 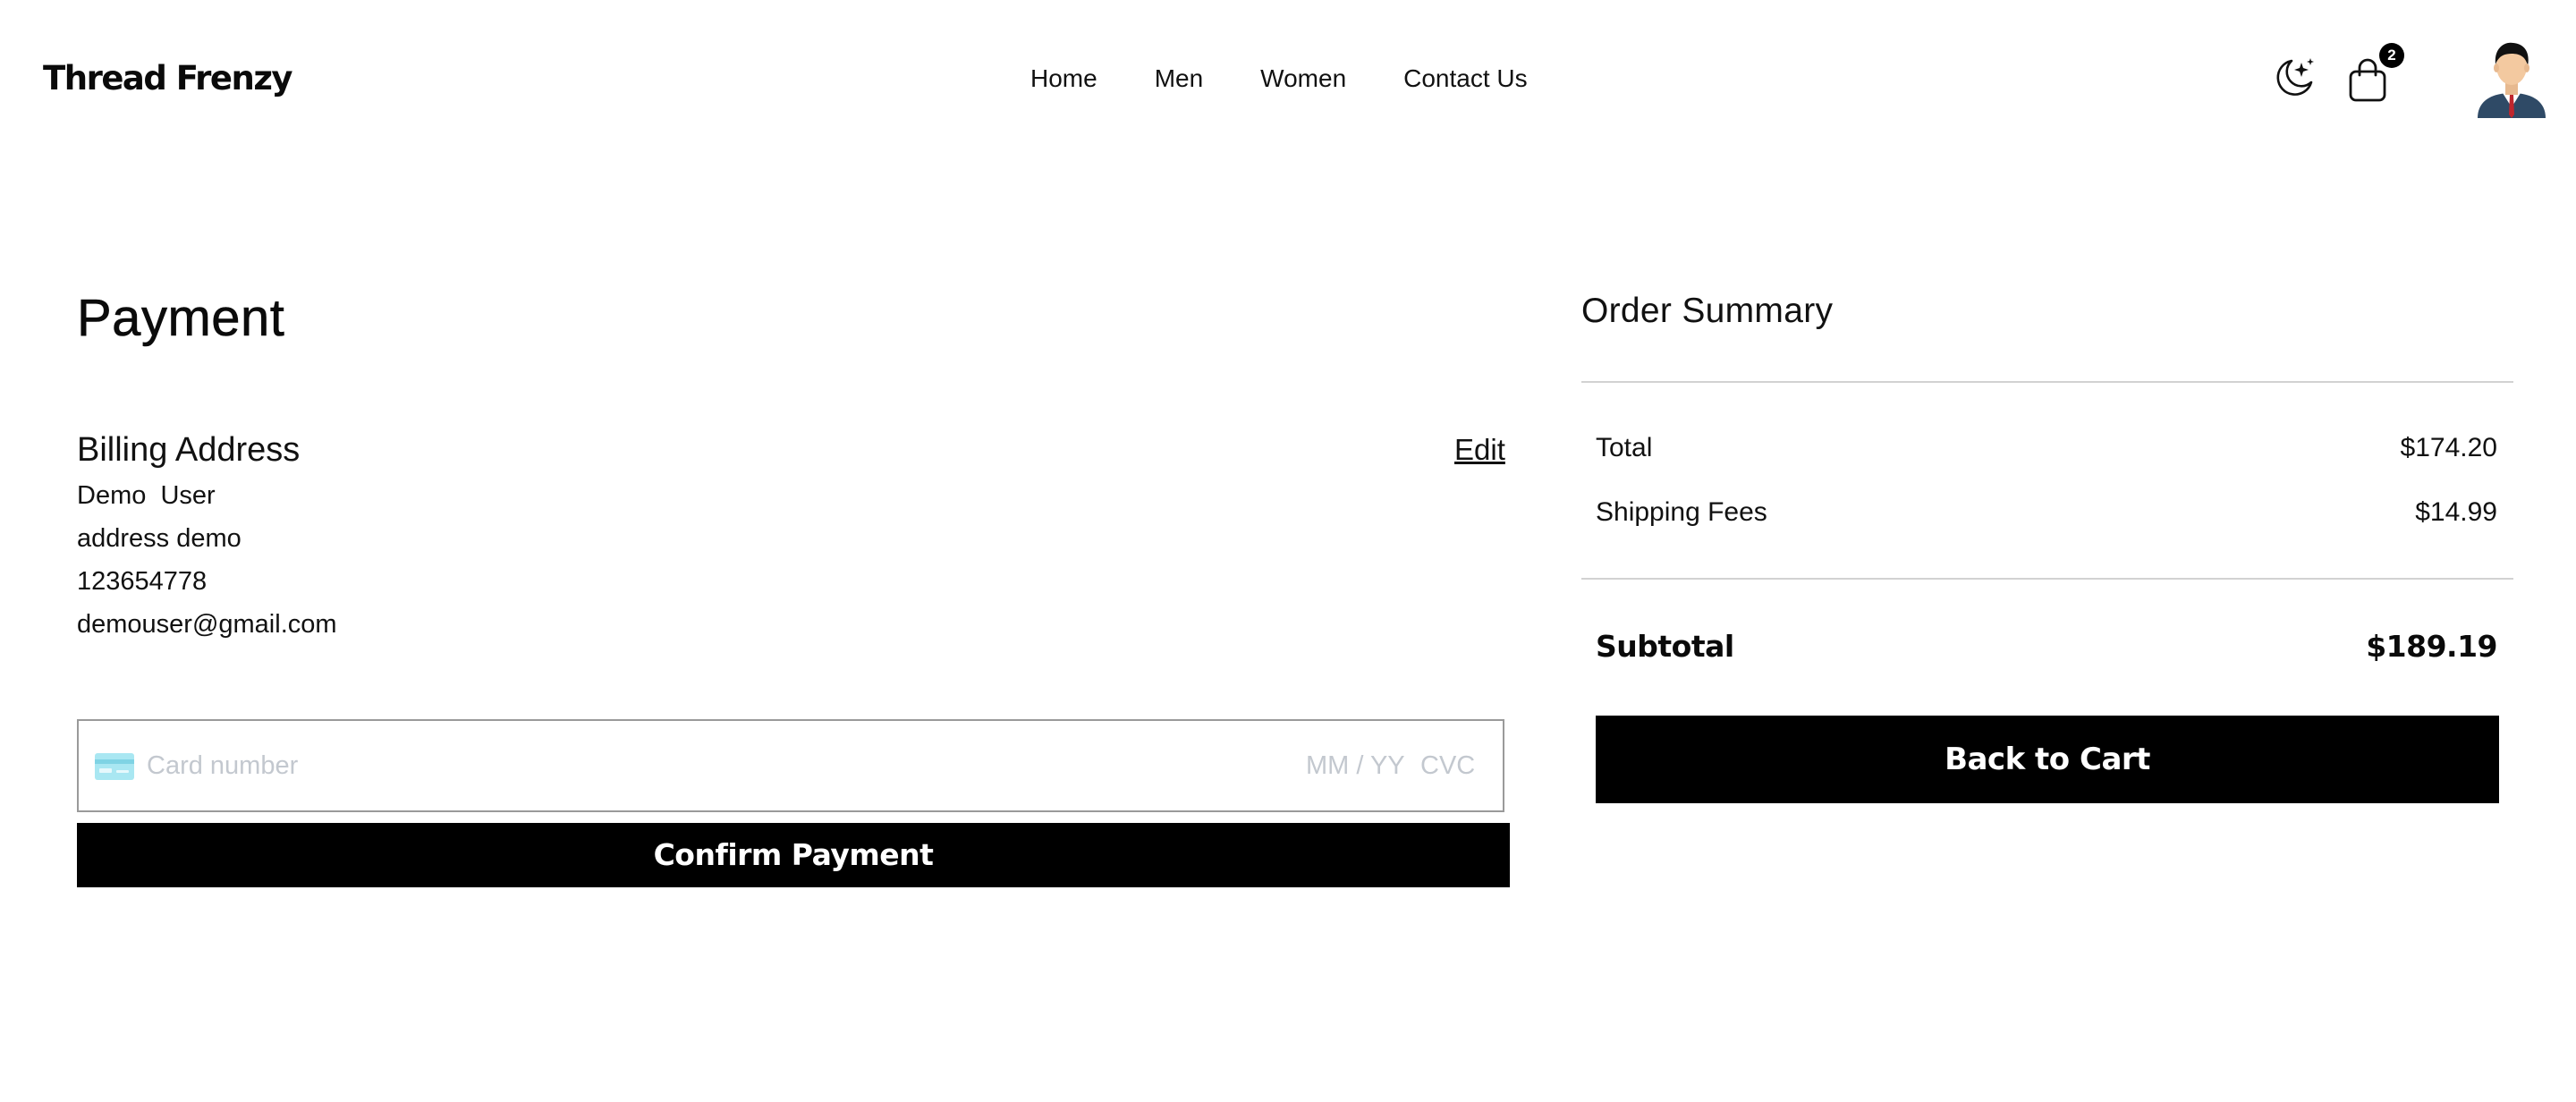 What do you see at coordinates (1063, 79) in the screenshot?
I see `nav-home-link: Home` at bounding box center [1063, 79].